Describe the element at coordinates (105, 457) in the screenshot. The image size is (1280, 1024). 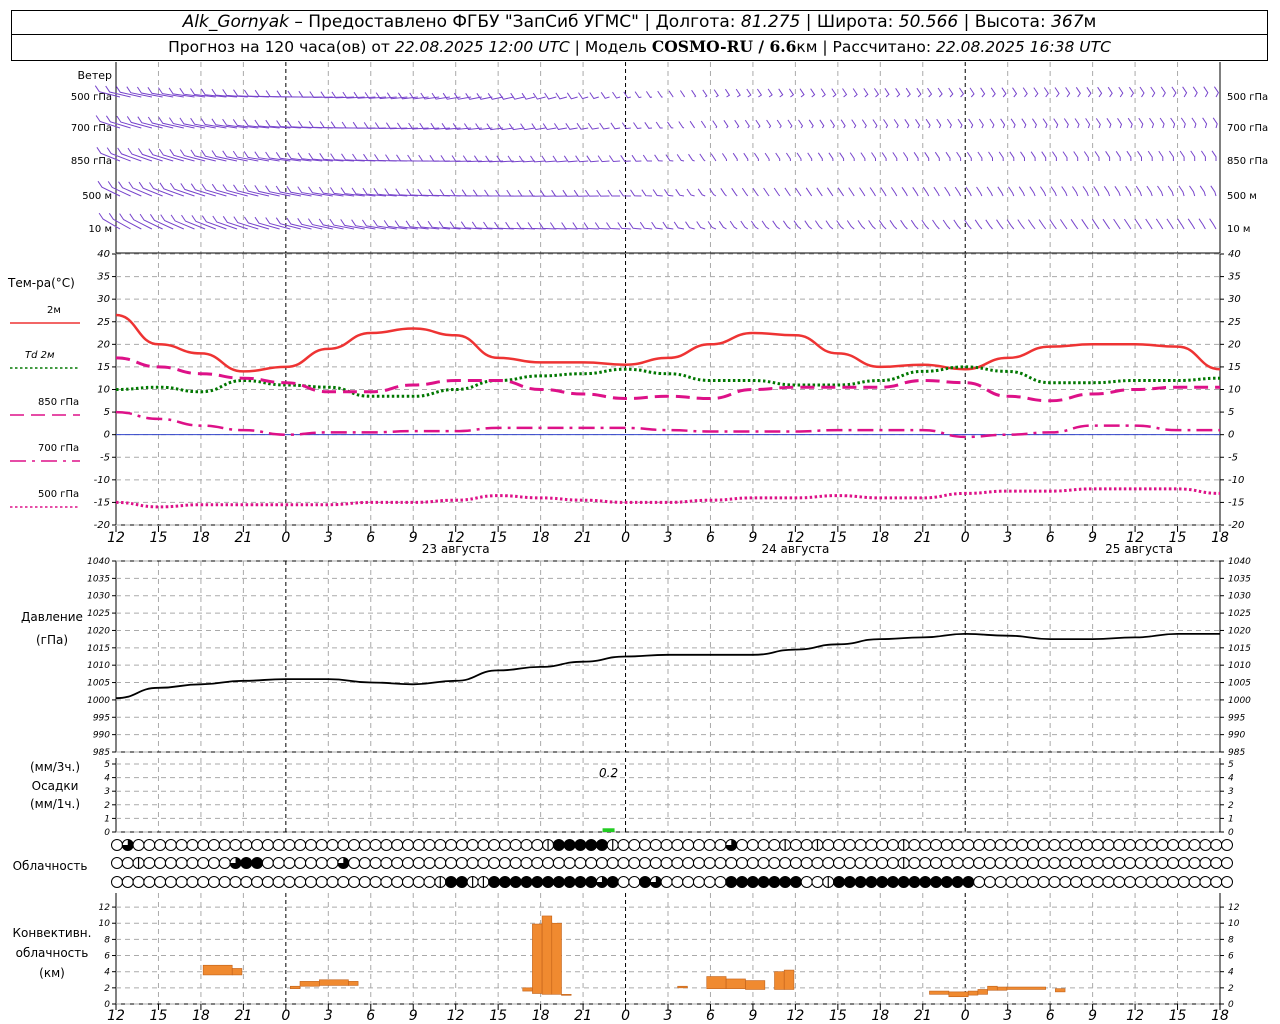
I see `temp-ytick-label: -5` at that location.